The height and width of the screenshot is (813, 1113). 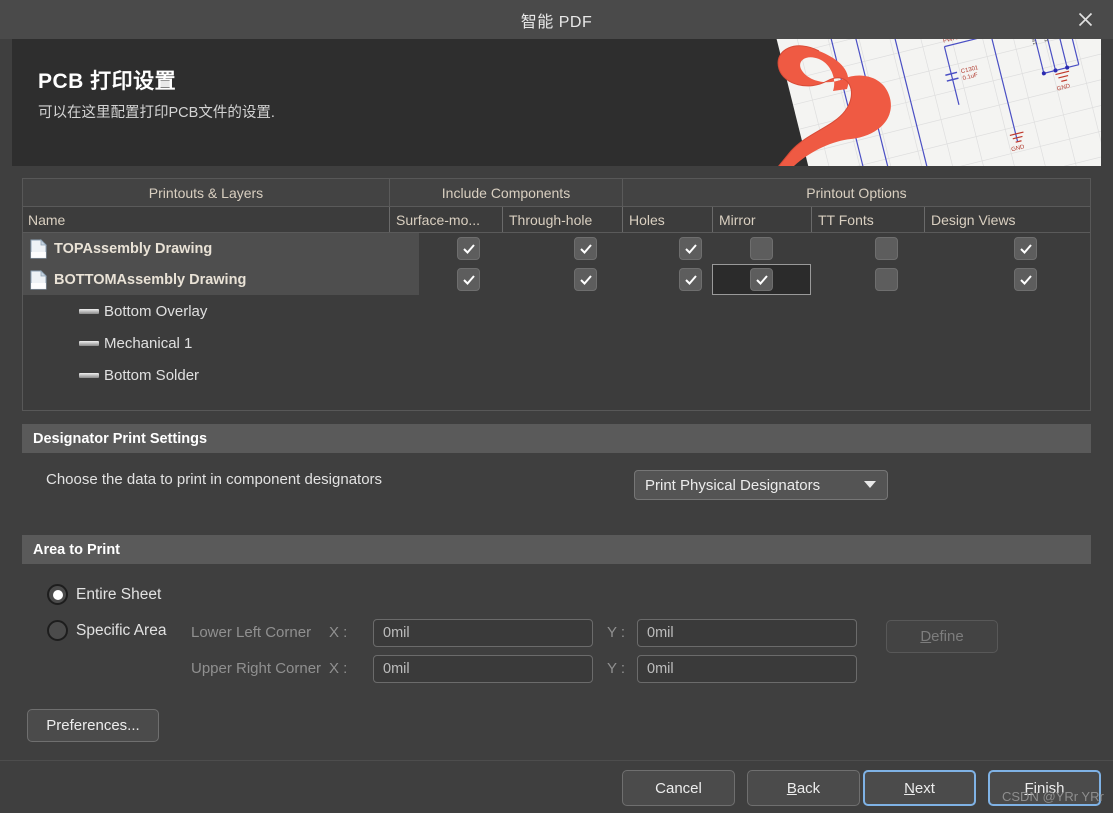 What do you see at coordinates (556, 375) in the screenshot?
I see `list-item: Bottom Solder` at bounding box center [556, 375].